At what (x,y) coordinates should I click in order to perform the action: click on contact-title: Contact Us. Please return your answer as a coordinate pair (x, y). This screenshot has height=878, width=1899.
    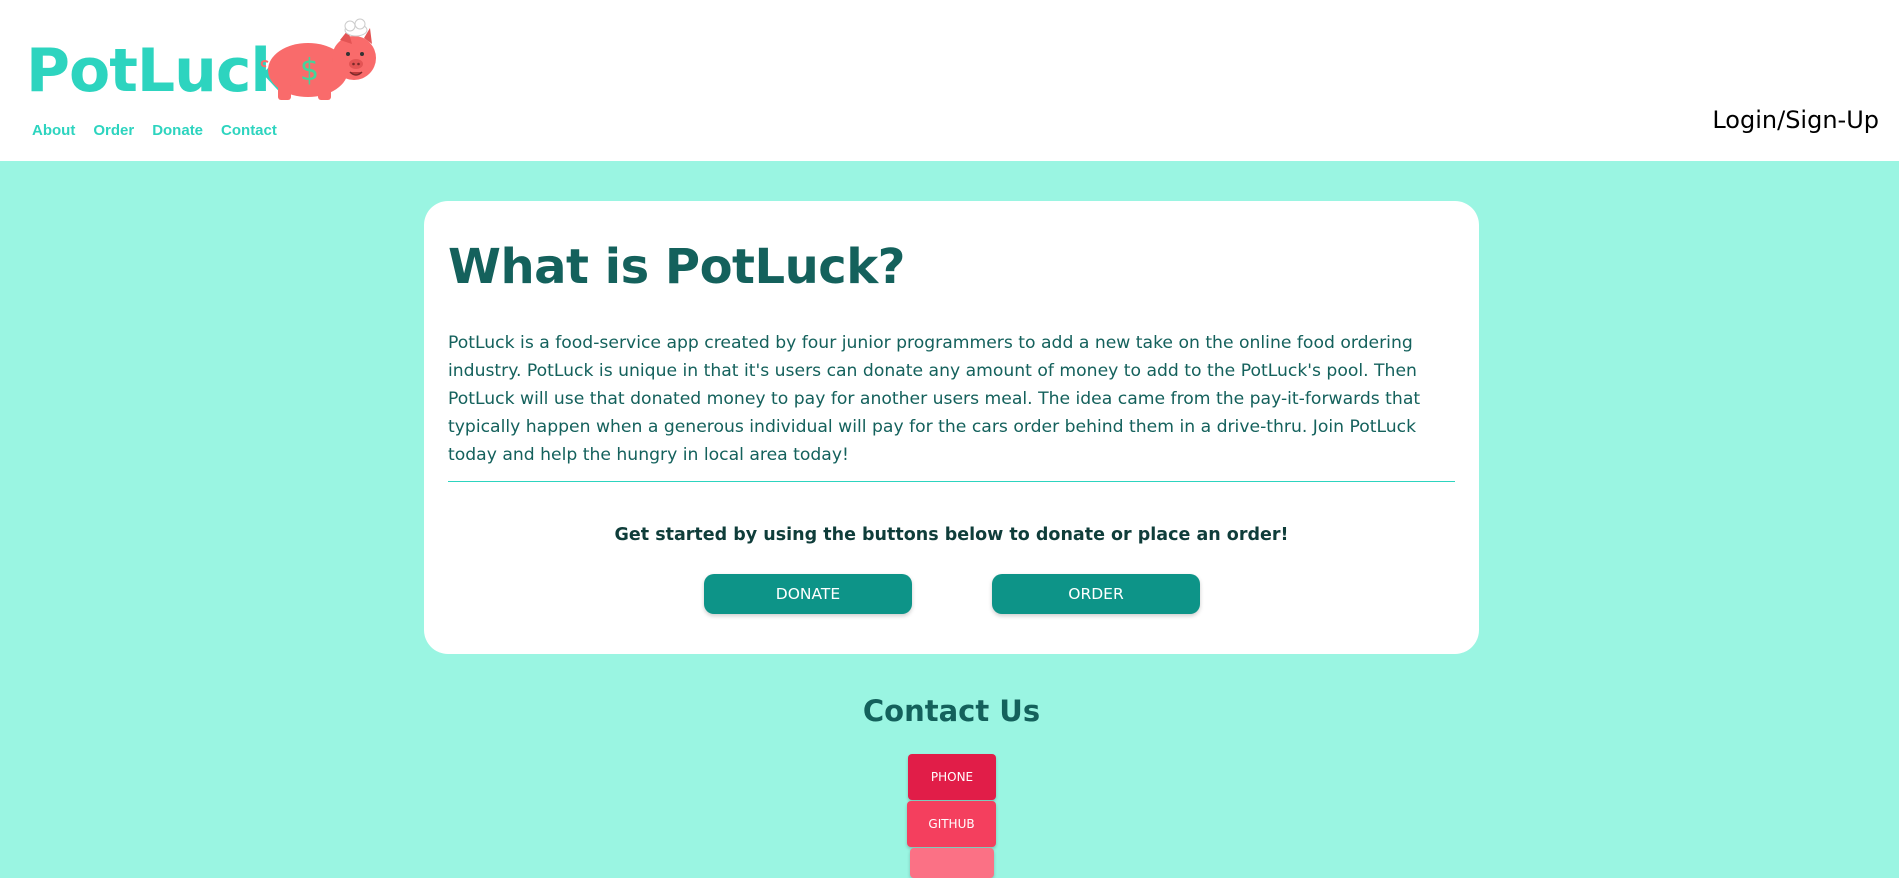
    Looking at the image, I should click on (951, 711).